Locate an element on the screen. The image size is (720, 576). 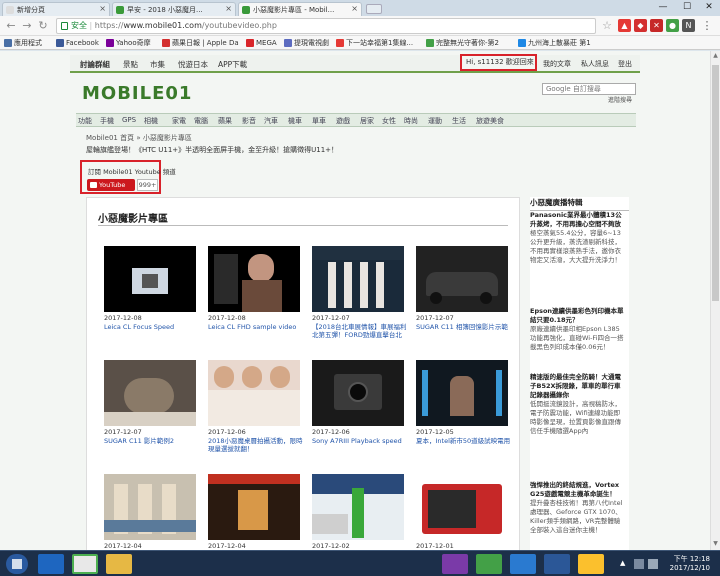
cat-item: 生活 is located at coordinates (459, 121).